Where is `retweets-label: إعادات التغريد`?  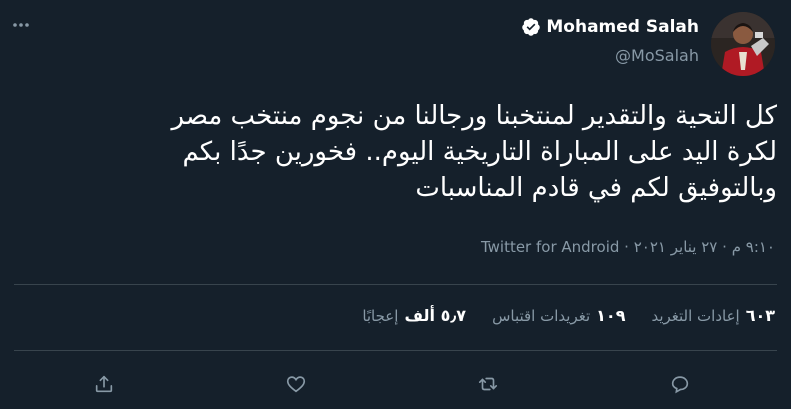
retweets-label: إعادات التغريد is located at coordinates (695, 316).